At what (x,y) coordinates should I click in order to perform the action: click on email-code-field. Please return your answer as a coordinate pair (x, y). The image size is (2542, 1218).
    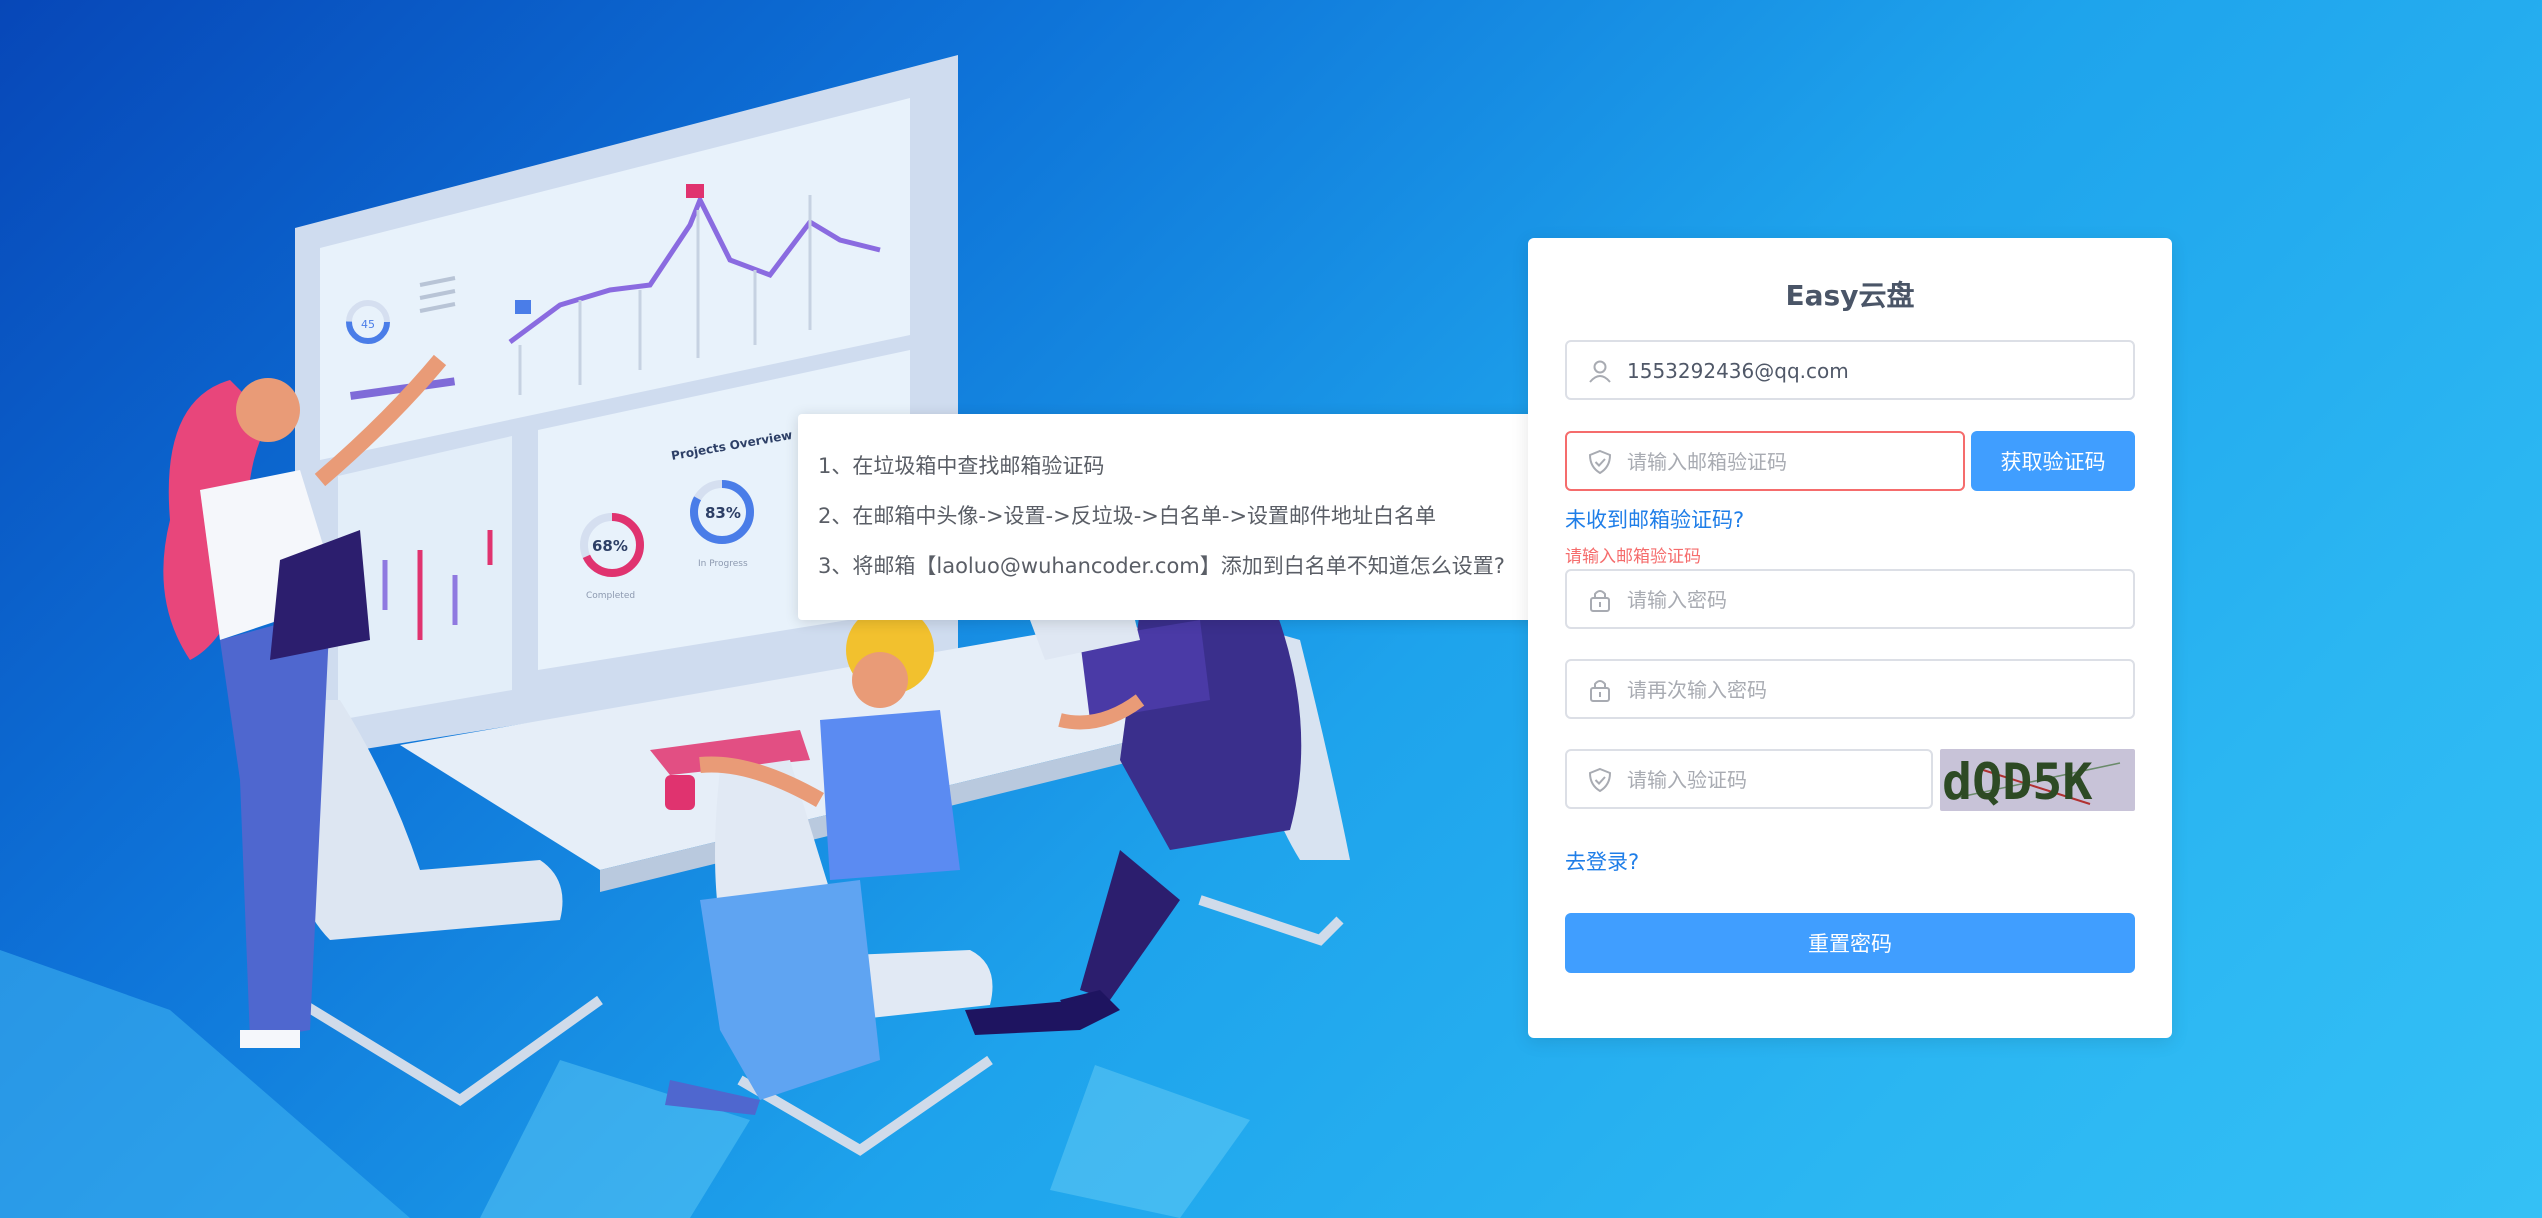
    Looking at the image, I should click on (1765, 461).